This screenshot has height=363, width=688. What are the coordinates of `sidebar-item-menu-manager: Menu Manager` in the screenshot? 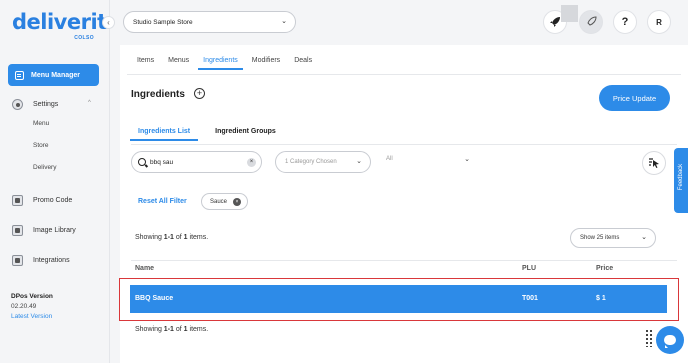 It's located at (53, 75).